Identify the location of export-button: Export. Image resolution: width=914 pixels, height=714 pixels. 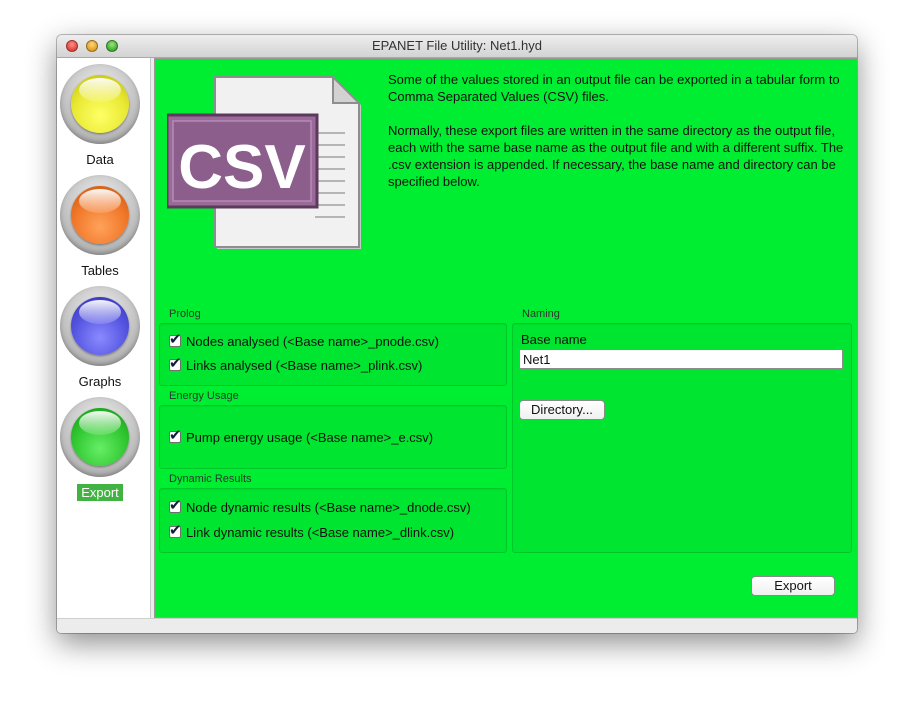
(793, 586).